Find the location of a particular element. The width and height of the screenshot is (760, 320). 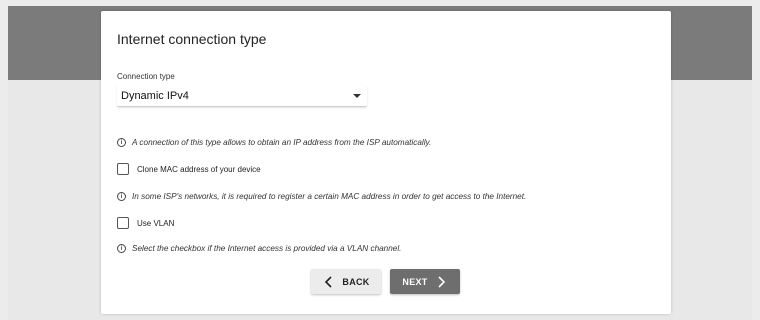

back-button-label: BACK is located at coordinates (356, 281).